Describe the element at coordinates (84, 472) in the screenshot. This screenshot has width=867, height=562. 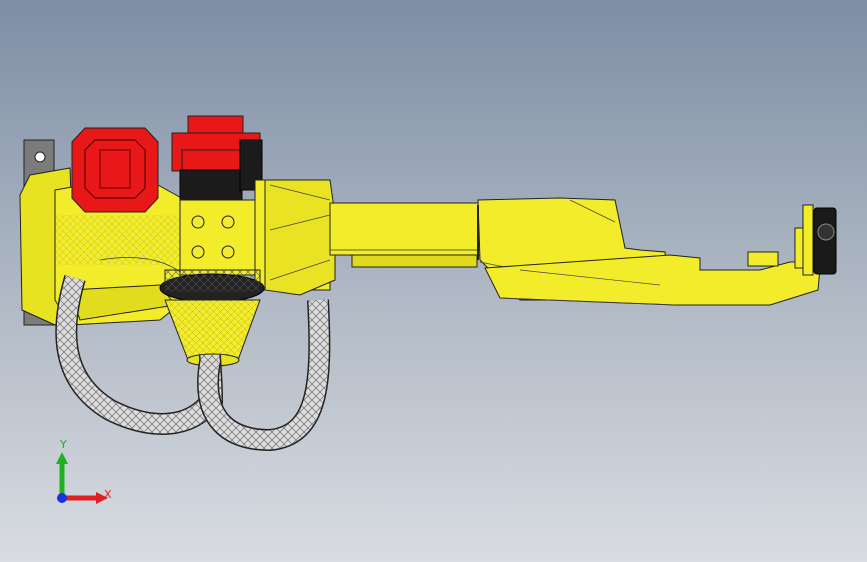
I see `coordinate-triad: Y X` at that location.